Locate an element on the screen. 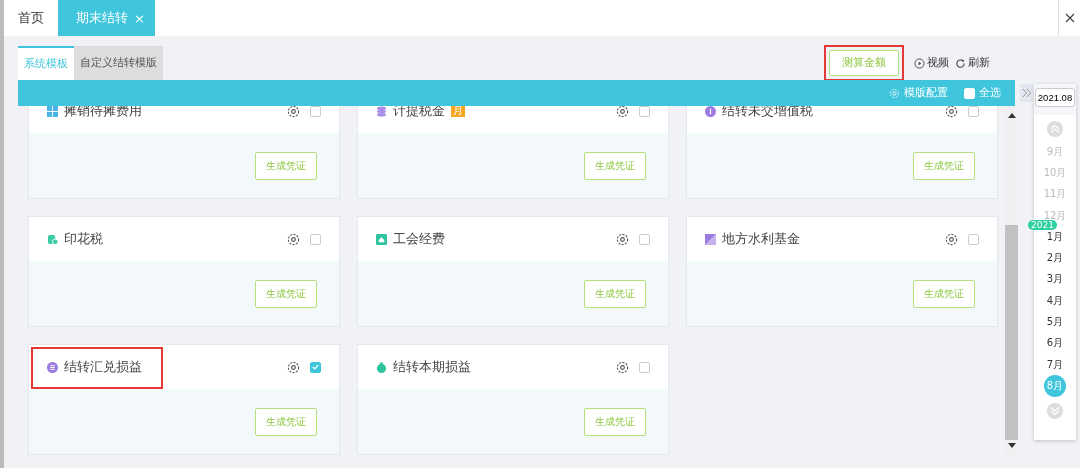  refresh-link: 刷新 is located at coordinates (972, 63).